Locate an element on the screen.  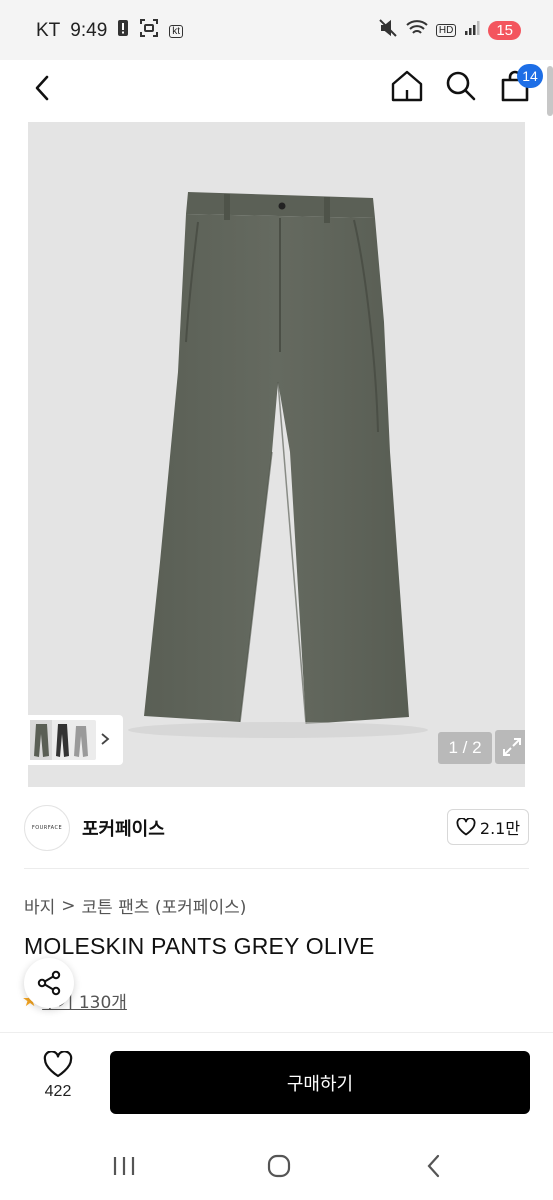
thumbnail-strip is located at coordinates (75, 740).